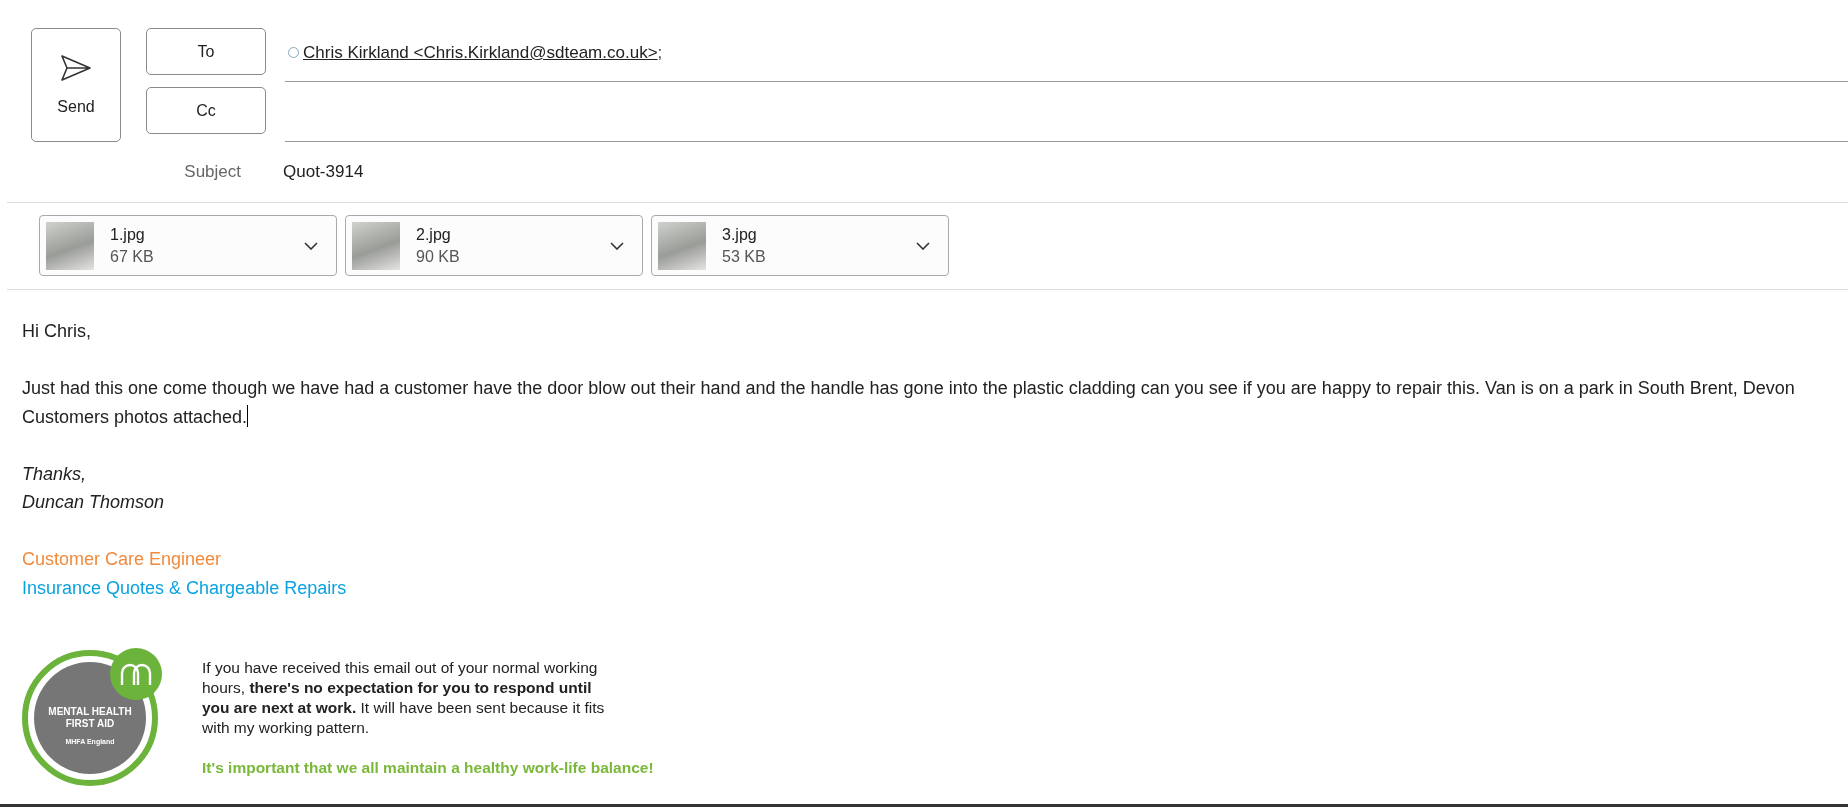  Describe the element at coordinates (122, 559) in the screenshot. I see `job-title: Customer Care Engineer` at that location.